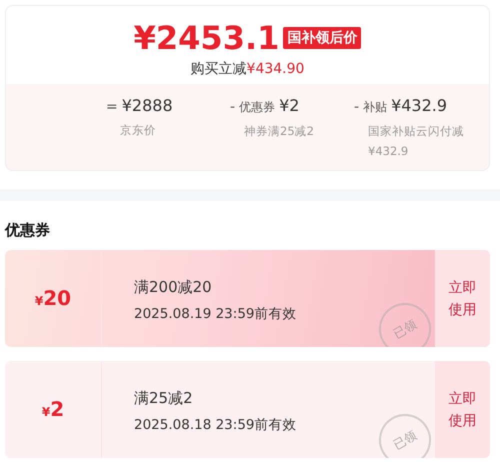 This screenshot has height=462, width=500. Describe the element at coordinates (147, 105) in the screenshot. I see `breakdown-amount: ¥2888` at that location.